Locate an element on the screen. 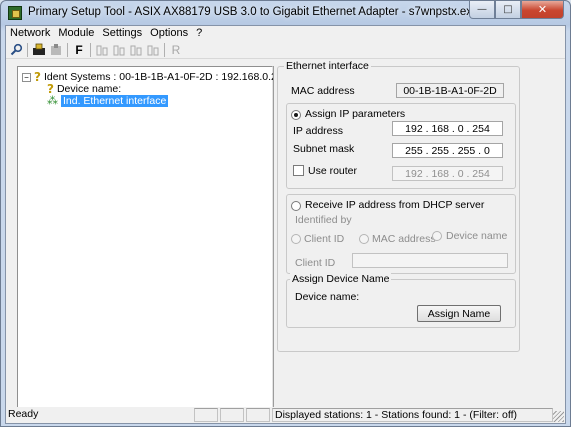 The height and width of the screenshot is (427, 571). subnet-mask-label: Subnet mask is located at coordinates (324, 149).